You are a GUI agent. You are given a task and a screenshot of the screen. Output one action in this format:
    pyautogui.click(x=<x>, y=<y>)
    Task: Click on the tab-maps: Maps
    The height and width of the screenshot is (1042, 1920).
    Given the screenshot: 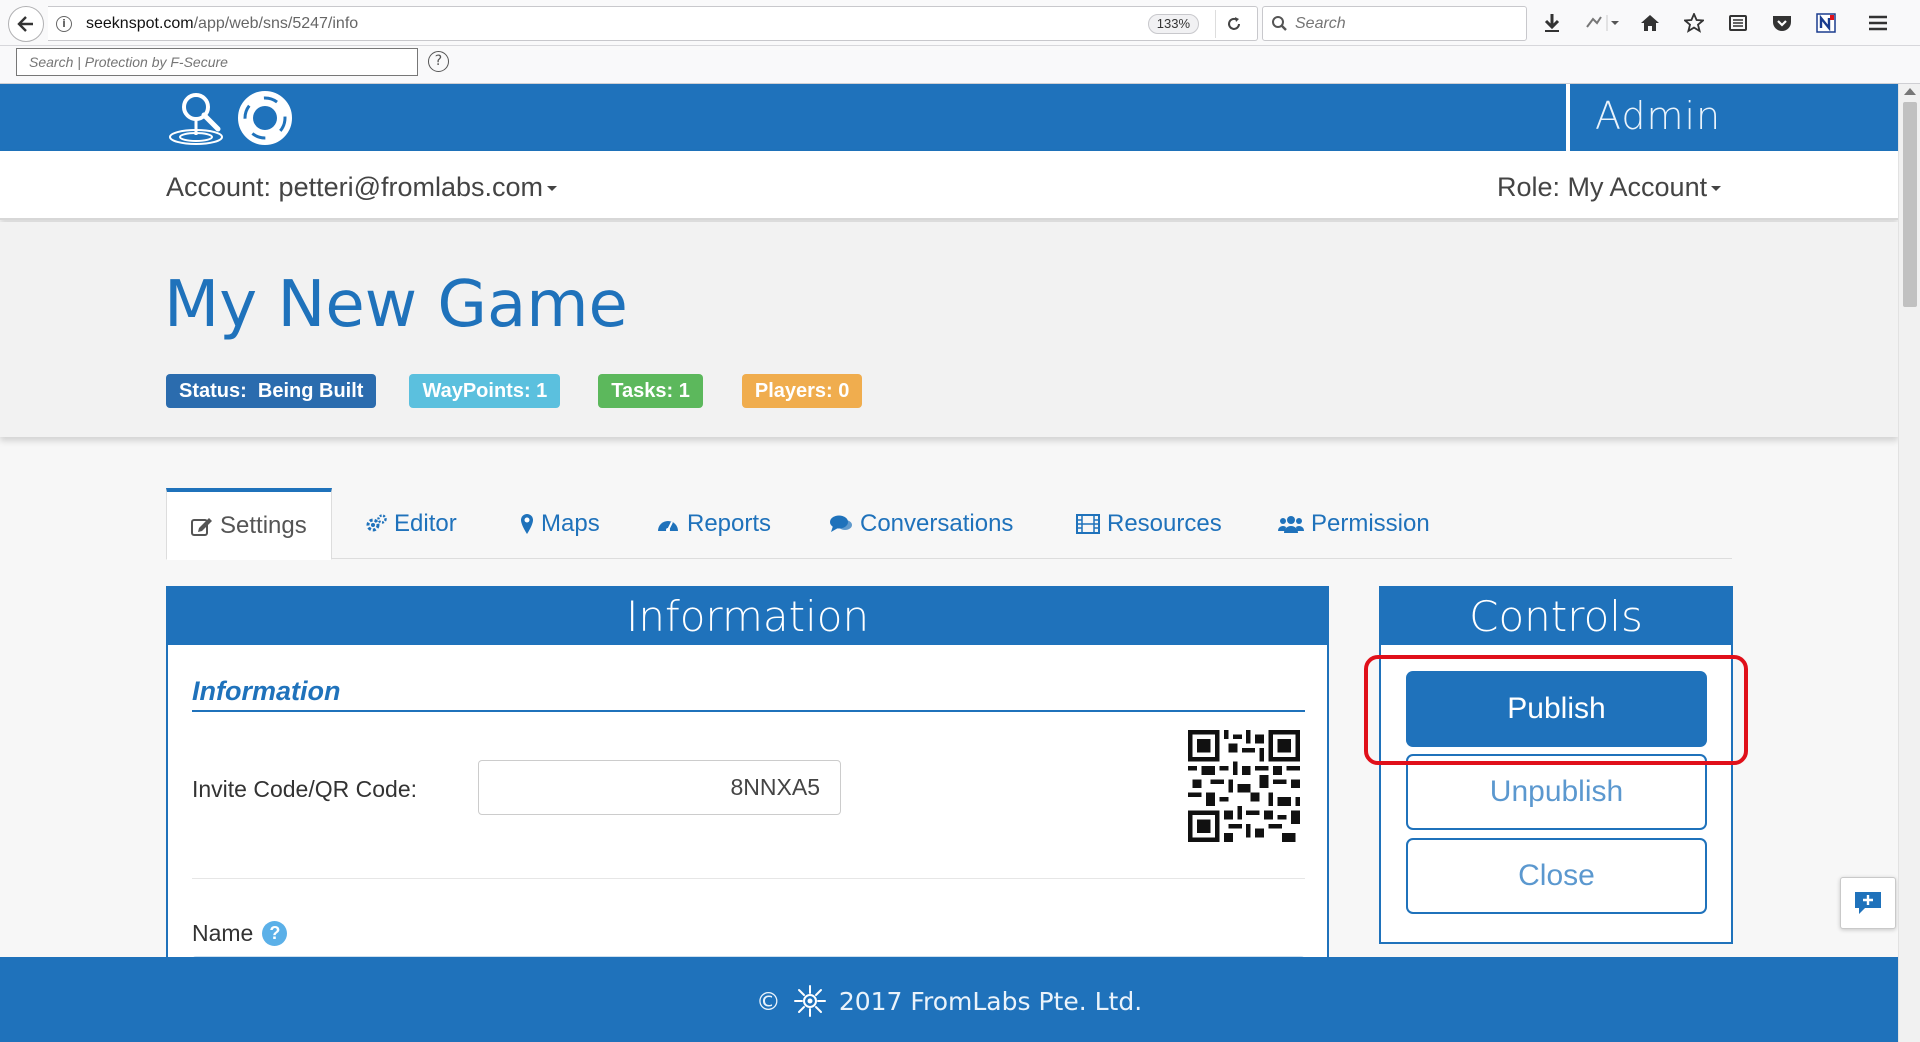 What is the action you would take?
    pyautogui.click(x=560, y=523)
    